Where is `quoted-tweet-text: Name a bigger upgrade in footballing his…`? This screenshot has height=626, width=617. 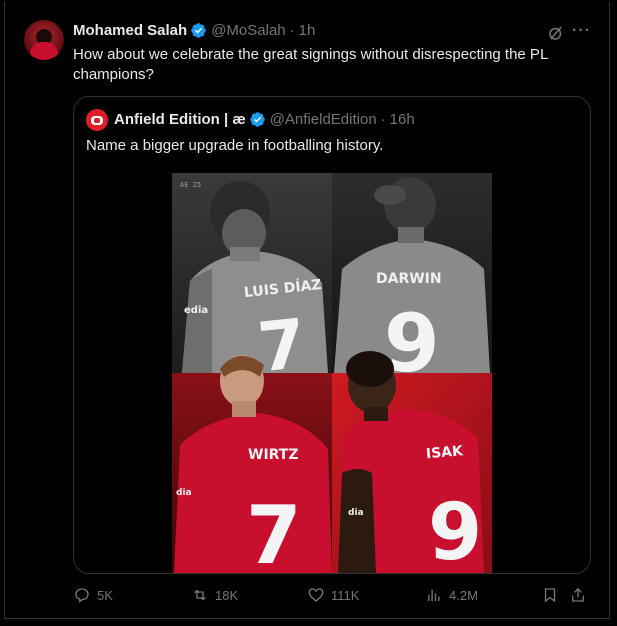 quoted-tweet-text: Name a bigger upgrade in footballing his… is located at coordinates (235, 145).